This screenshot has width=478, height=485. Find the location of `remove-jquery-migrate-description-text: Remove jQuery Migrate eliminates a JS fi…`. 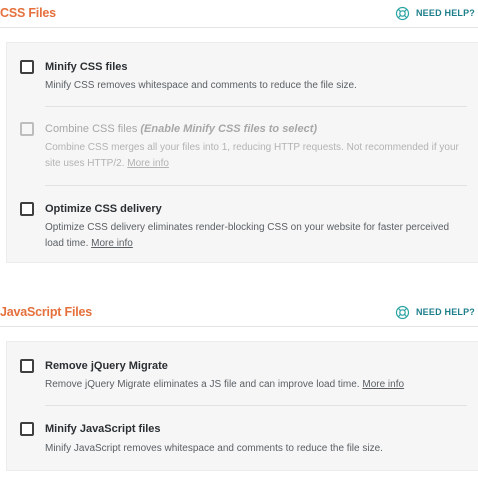

remove-jquery-migrate-description-text: Remove jQuery Migrate eliminates a JS fi… is located at coordinates (202, 384).